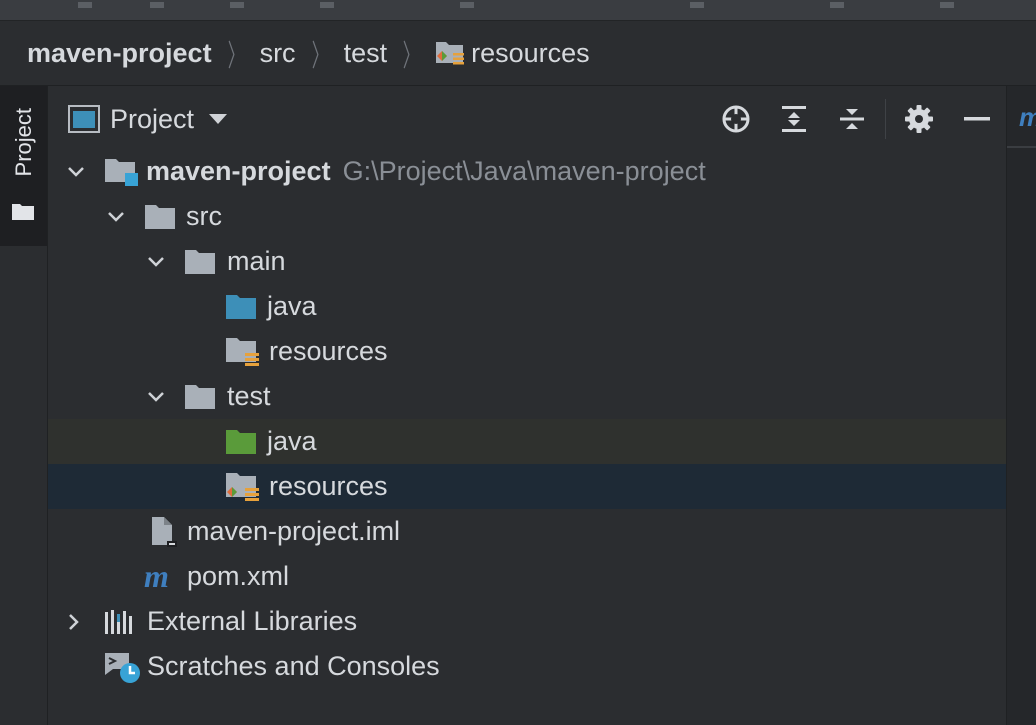 This screenshot has height=725, width=1036. Describe the element at coordinates (249, 396) in the screenshot. I see `tree-row-label: test` at that location.